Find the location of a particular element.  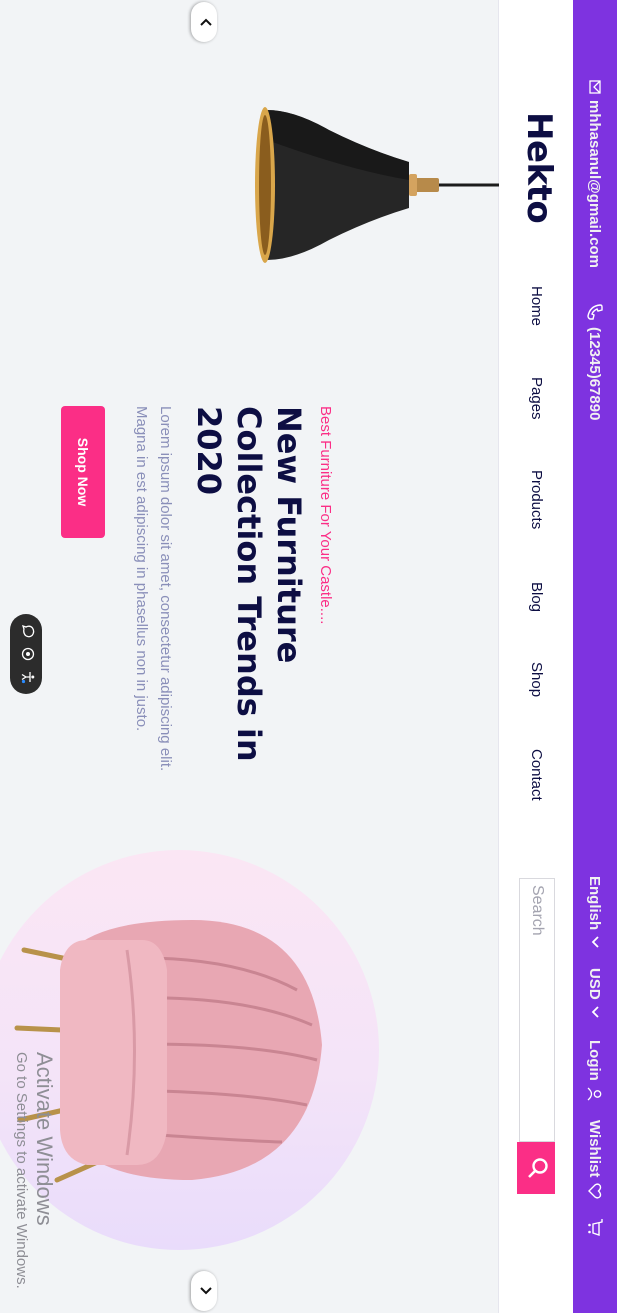

chevron-left-icon is located at coordinates (204, 22).